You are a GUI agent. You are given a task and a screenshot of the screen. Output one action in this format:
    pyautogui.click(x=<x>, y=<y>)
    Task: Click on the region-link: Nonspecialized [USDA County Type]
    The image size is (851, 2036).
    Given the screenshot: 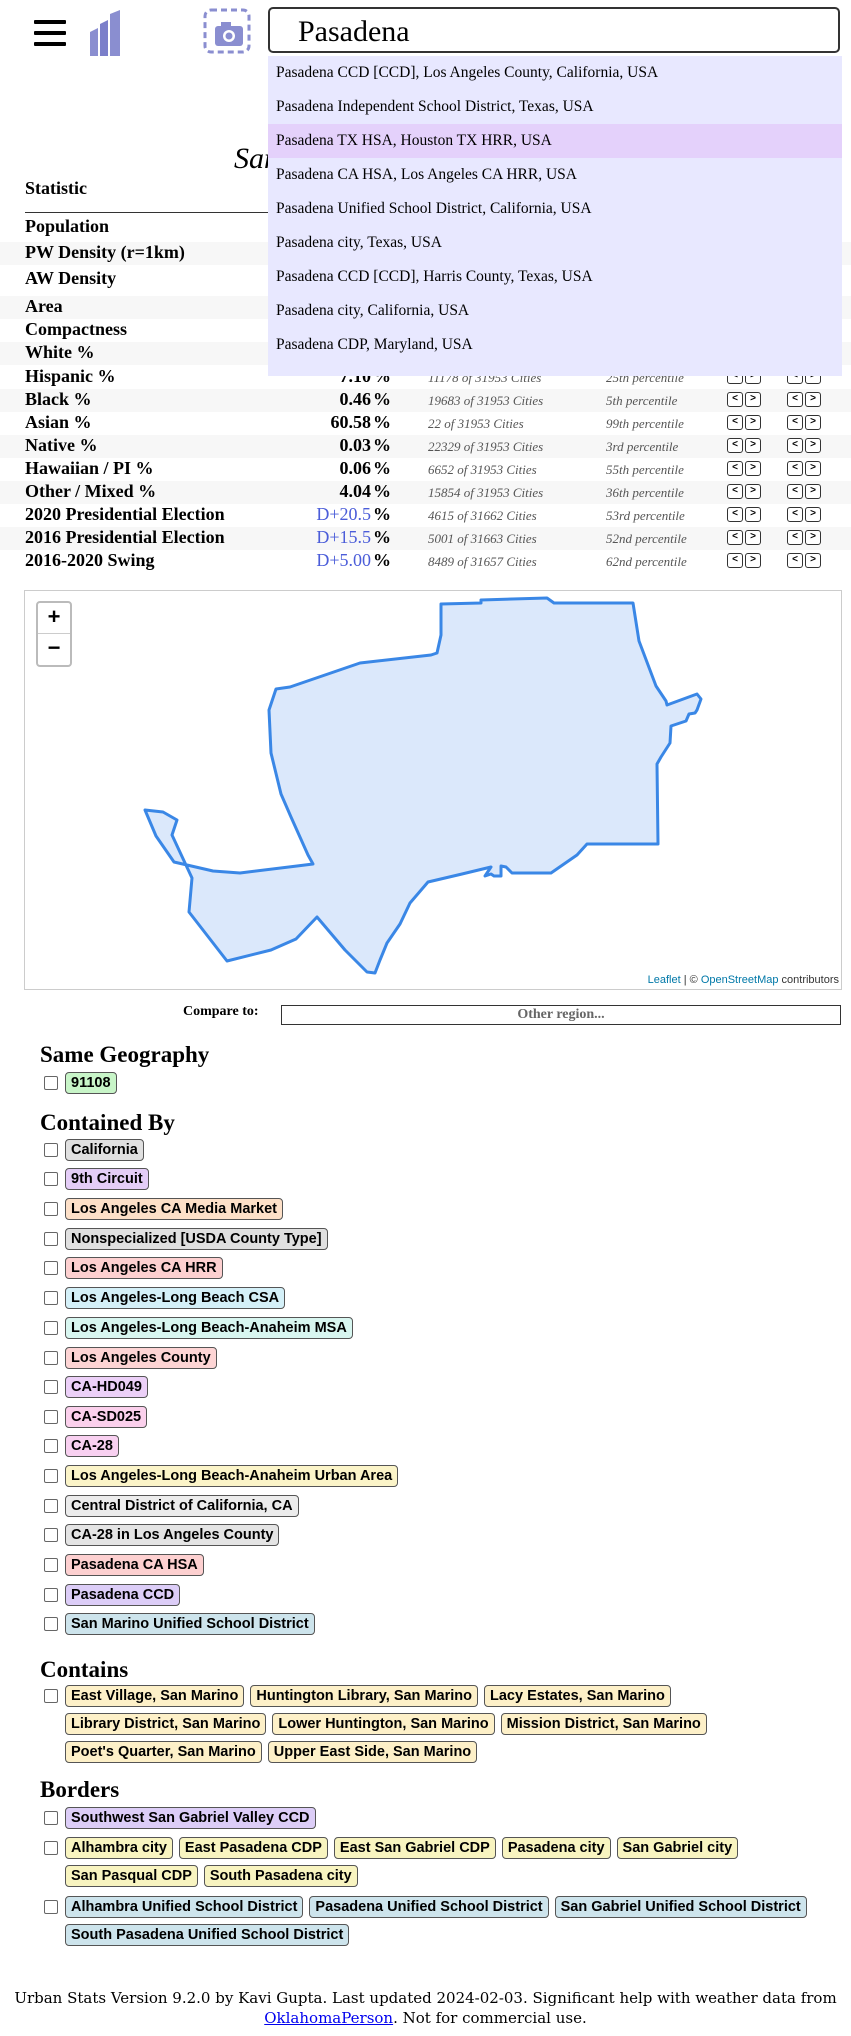 What is the action you would take?
    pyautogui.click(x=196, y=1239)
    